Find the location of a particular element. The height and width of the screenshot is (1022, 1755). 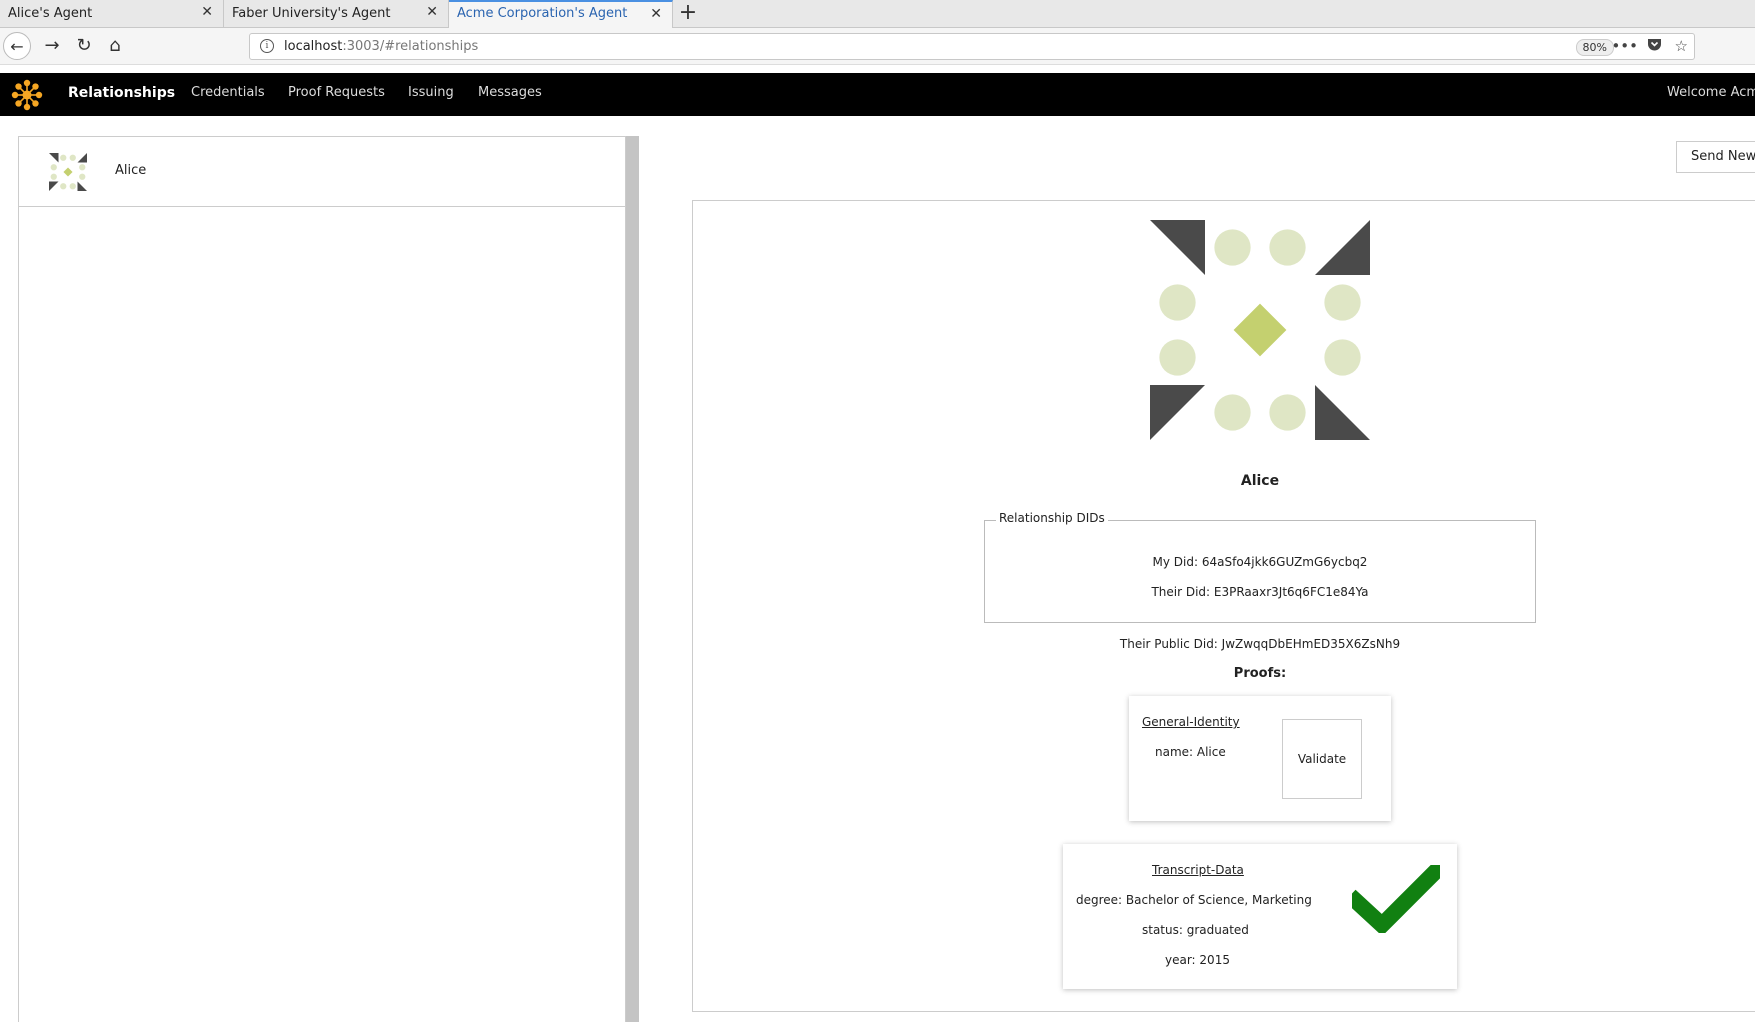

new-tab-icon: + is located at coordinates (688, 14).